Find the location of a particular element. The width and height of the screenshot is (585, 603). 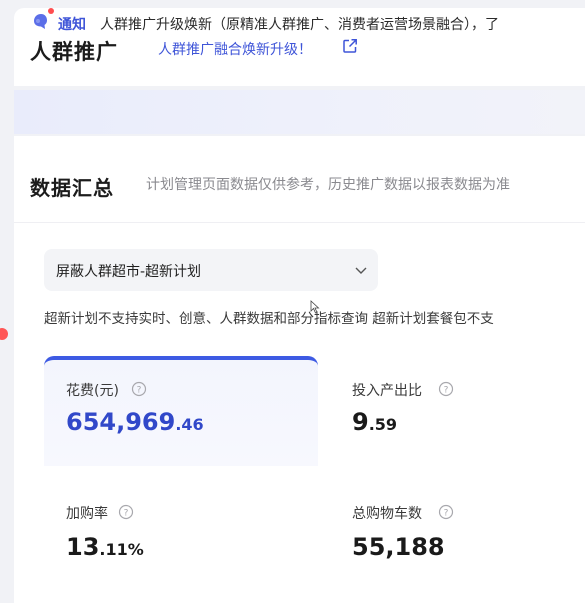

metric-label-cart-count: 总购物车数 is located at coordinates (387, 514).